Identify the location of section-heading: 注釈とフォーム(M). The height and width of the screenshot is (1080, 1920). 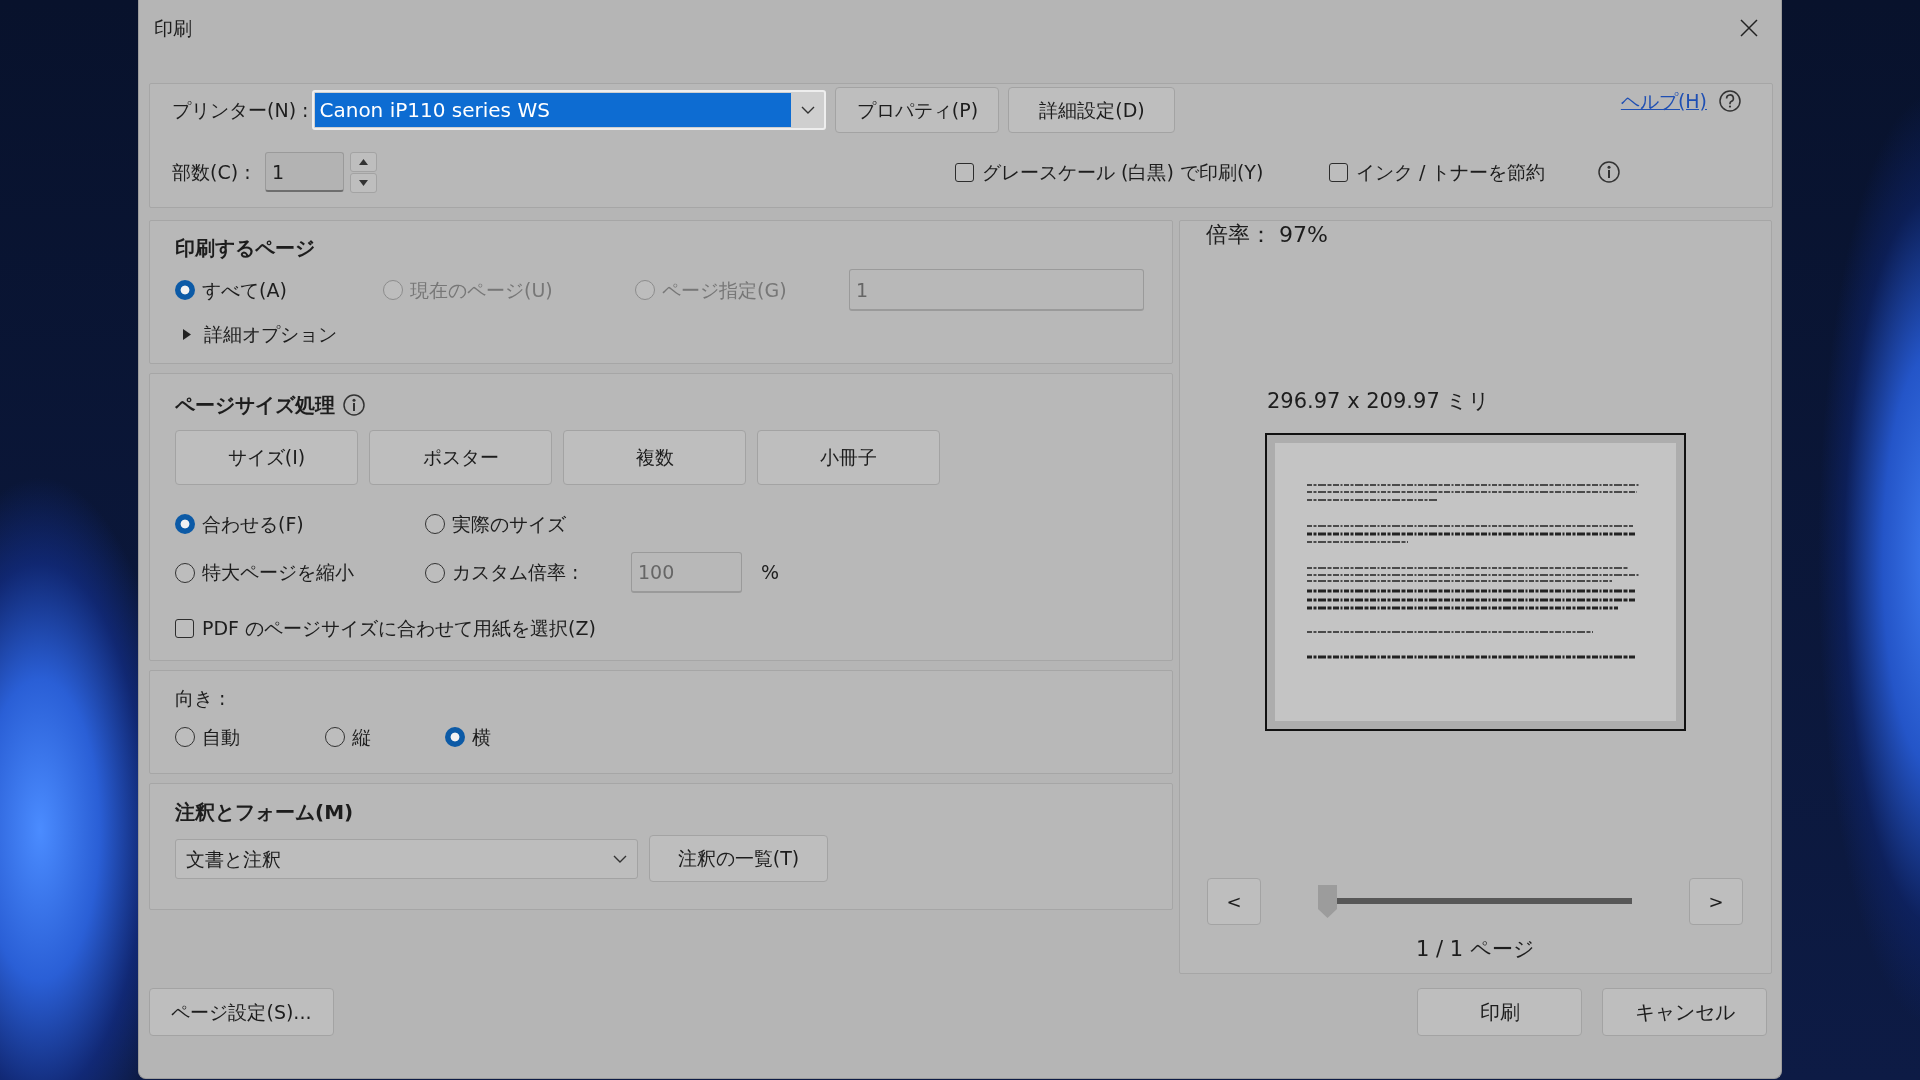
(264, 812).